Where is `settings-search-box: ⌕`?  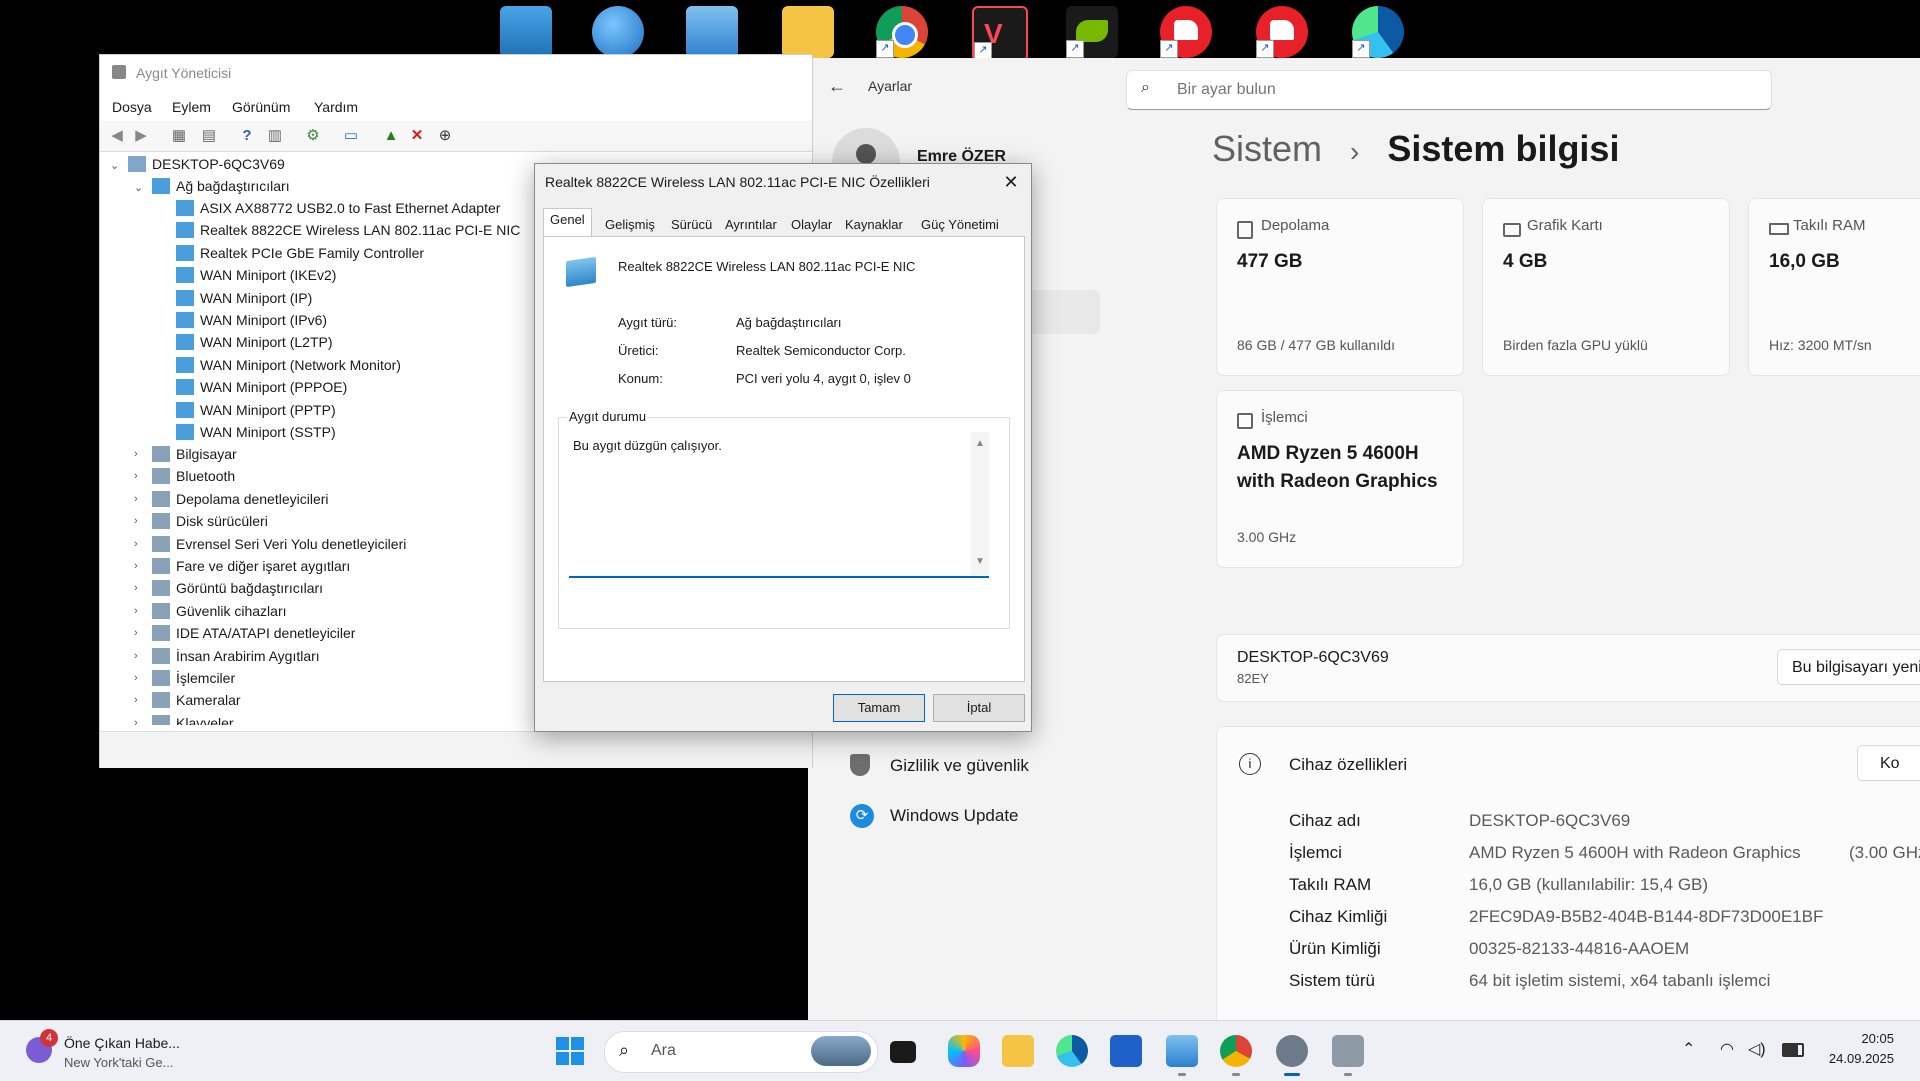
settings-search-box: ⌕ is located at coordinates (1449, 90).